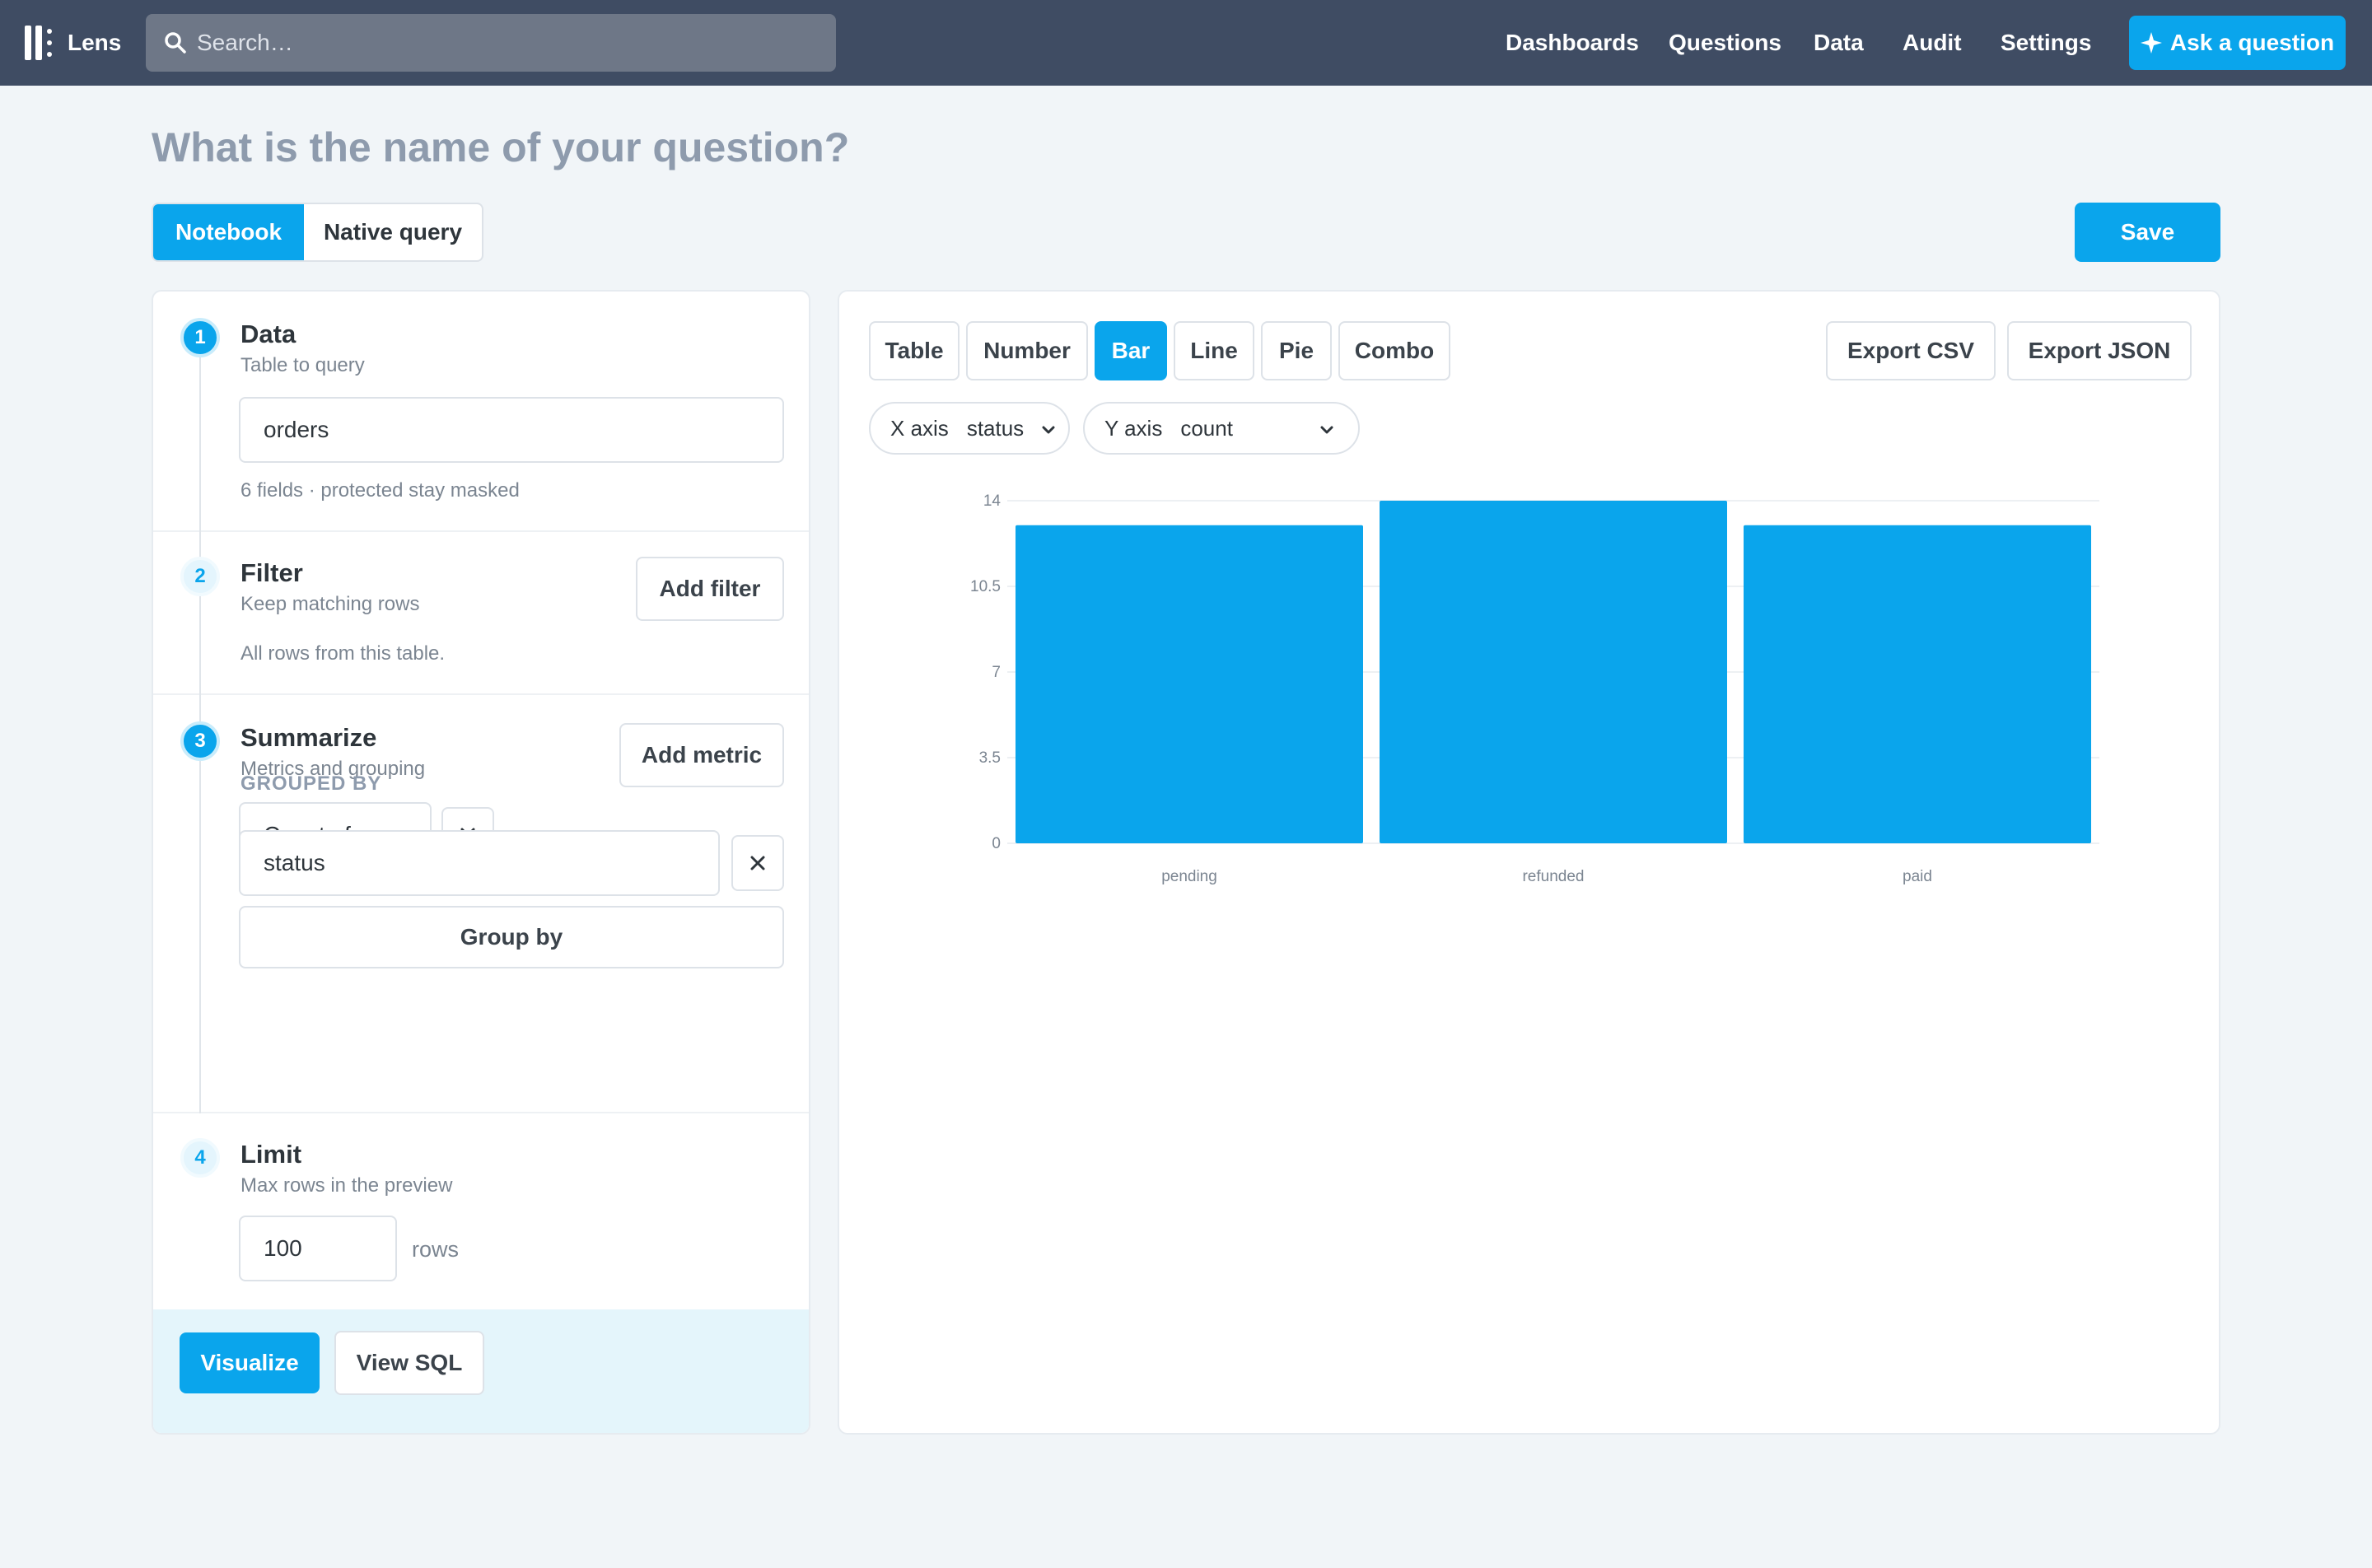 This screenshot has width=2372, height=1568. What do you see at coordinates (2151, 43) in the screenshot?
I see `sparkle-icon` at bounding box center [2151, 43].